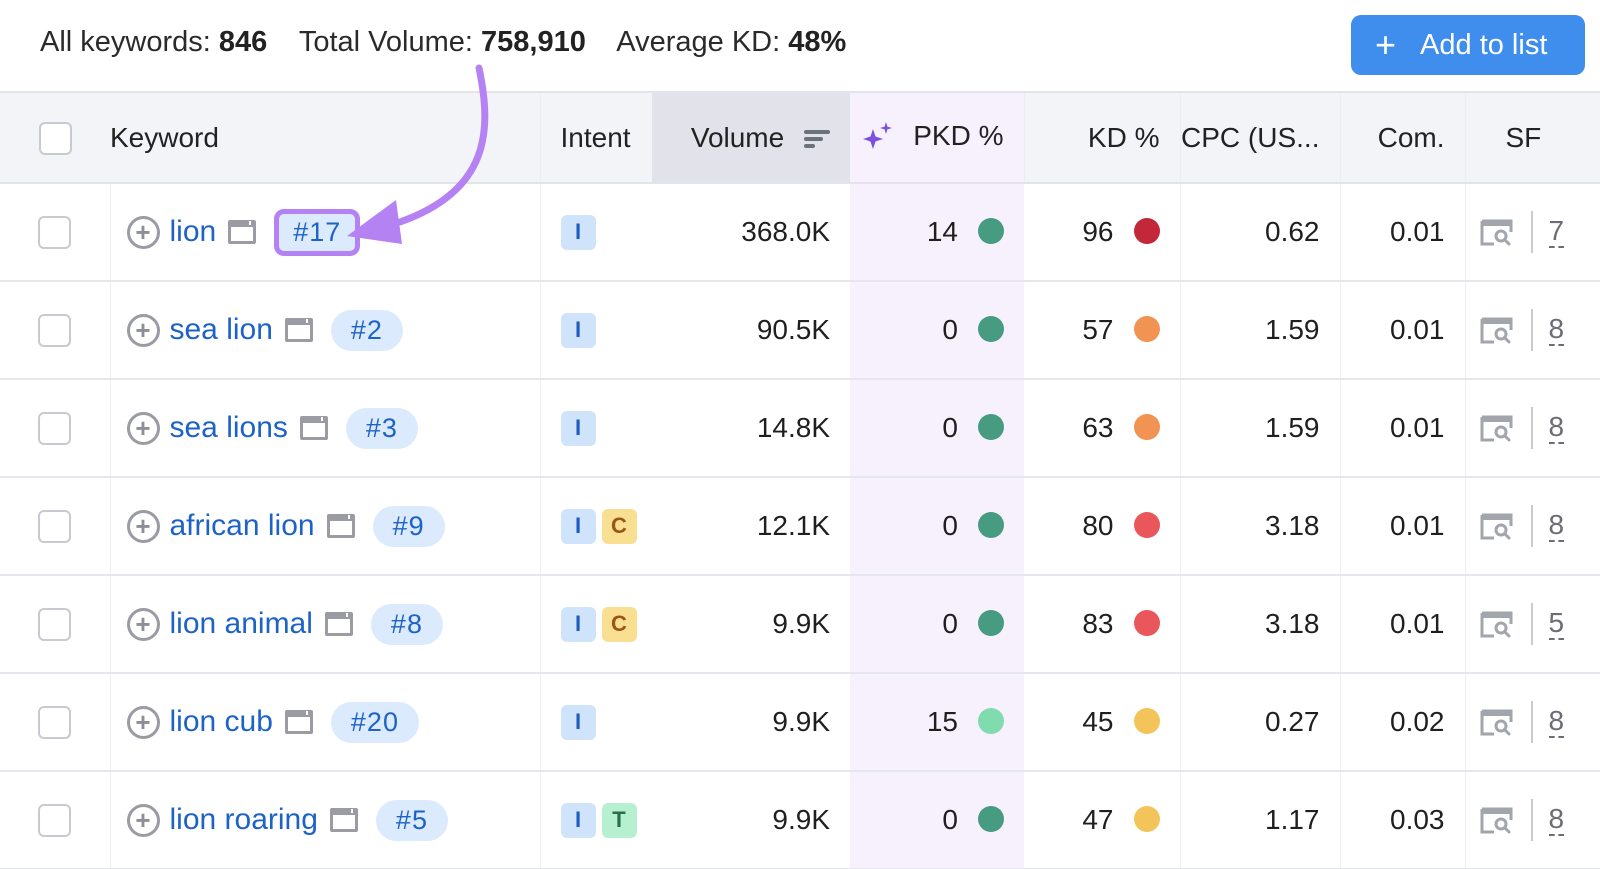  Describe the element at coordinates (408, 526) in the screenshot. I see `position-badge: #9` at that location.